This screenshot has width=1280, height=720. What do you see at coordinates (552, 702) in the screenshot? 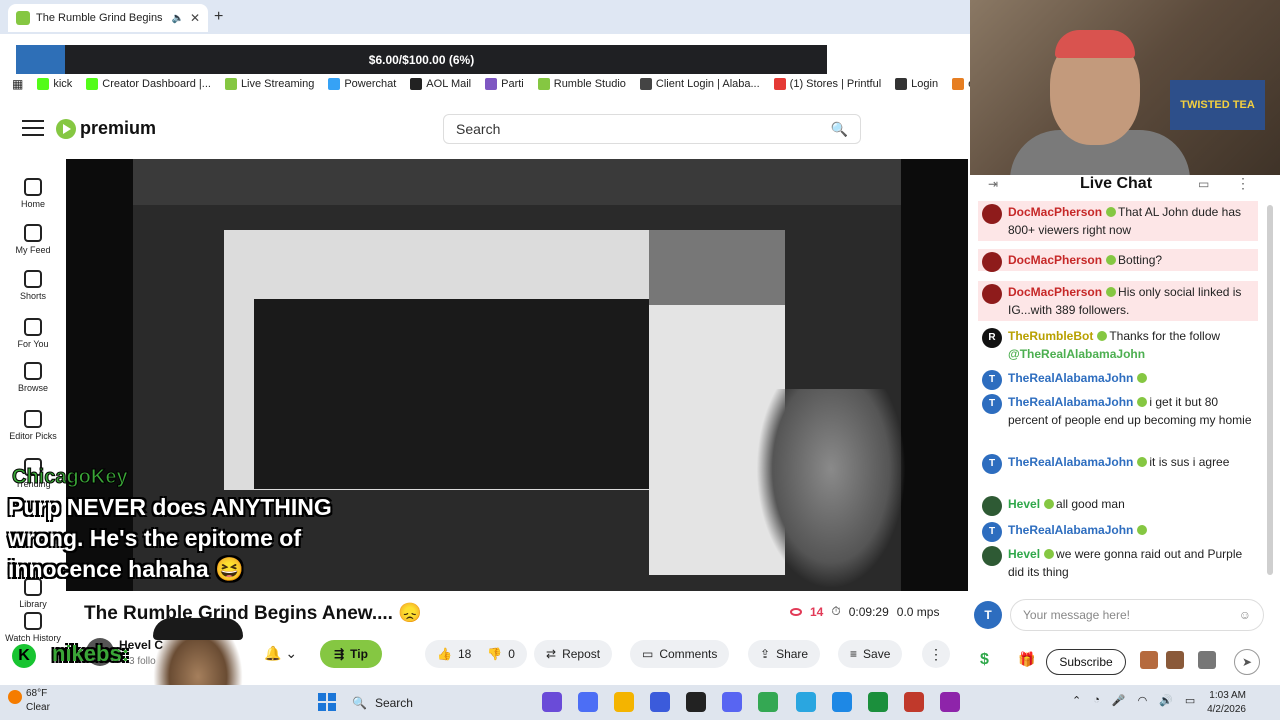
I see `copilot-icon` at bounding box center [552, 702].